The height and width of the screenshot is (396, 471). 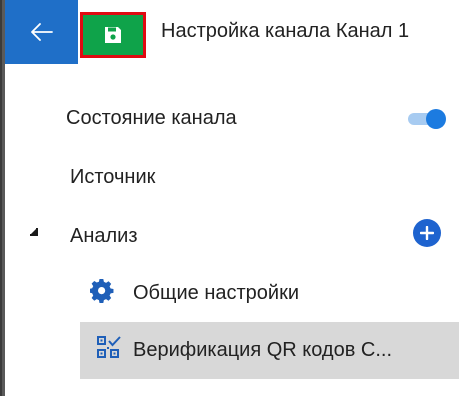 What do you see at coordinates (109, 347) in the screenshot?
I see `qr-code-check-icon` at bounding box center [109, 347].